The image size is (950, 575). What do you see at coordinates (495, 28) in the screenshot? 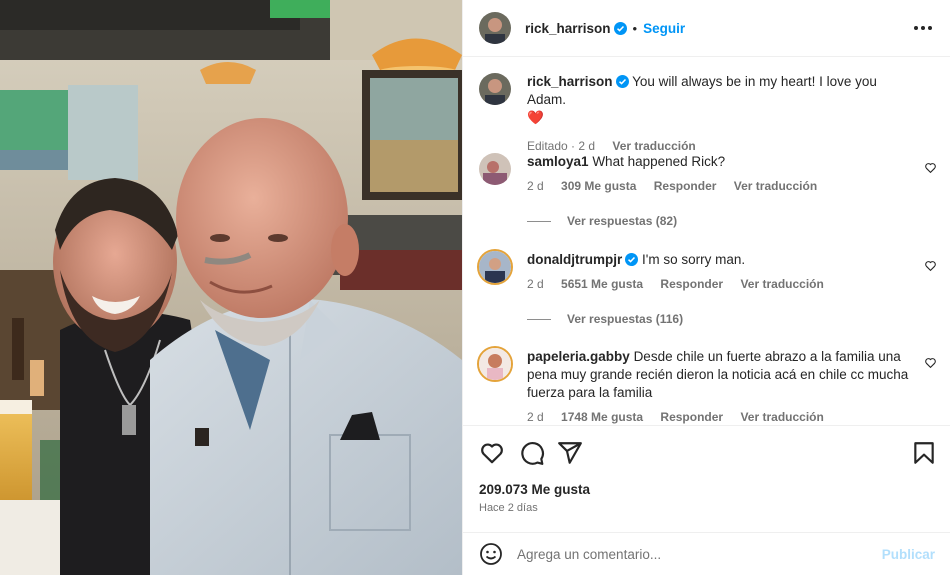
I see `author-avatar` at bounding box center [495, 28].